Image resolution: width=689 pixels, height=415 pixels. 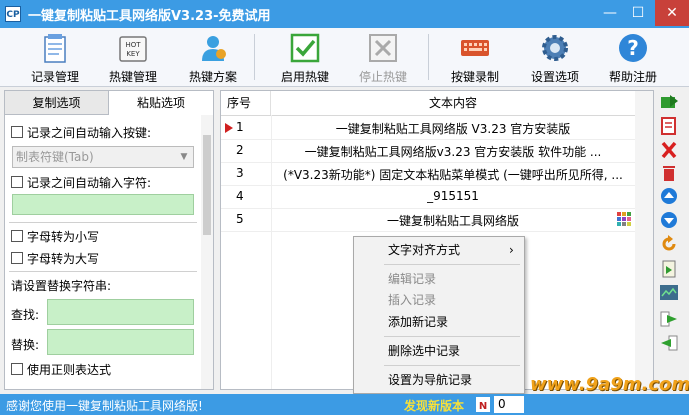 What do you see at coordinates (61, 286) in the screenshot?
I see `replace-heading: 请设置替换字符串:` at bounding box center [61, 286].